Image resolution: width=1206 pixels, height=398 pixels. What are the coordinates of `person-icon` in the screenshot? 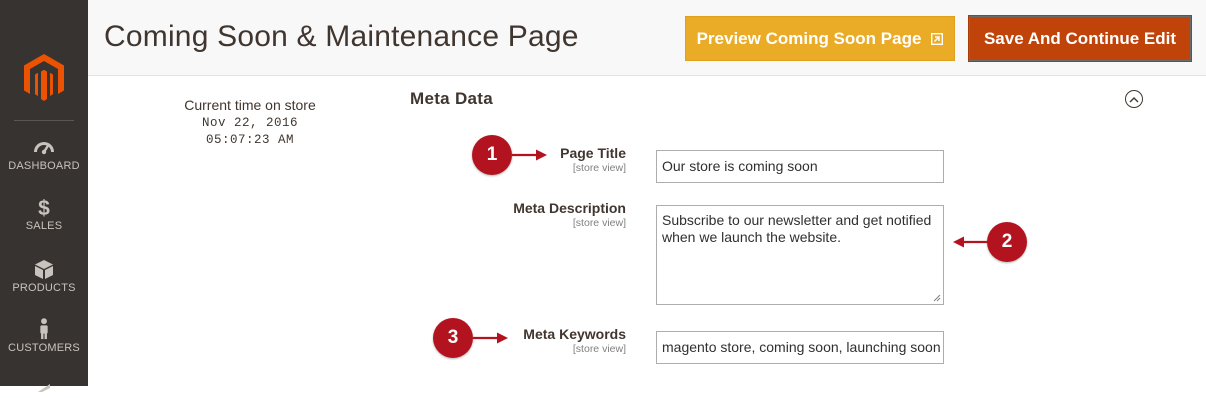 It's located at (44, 329).